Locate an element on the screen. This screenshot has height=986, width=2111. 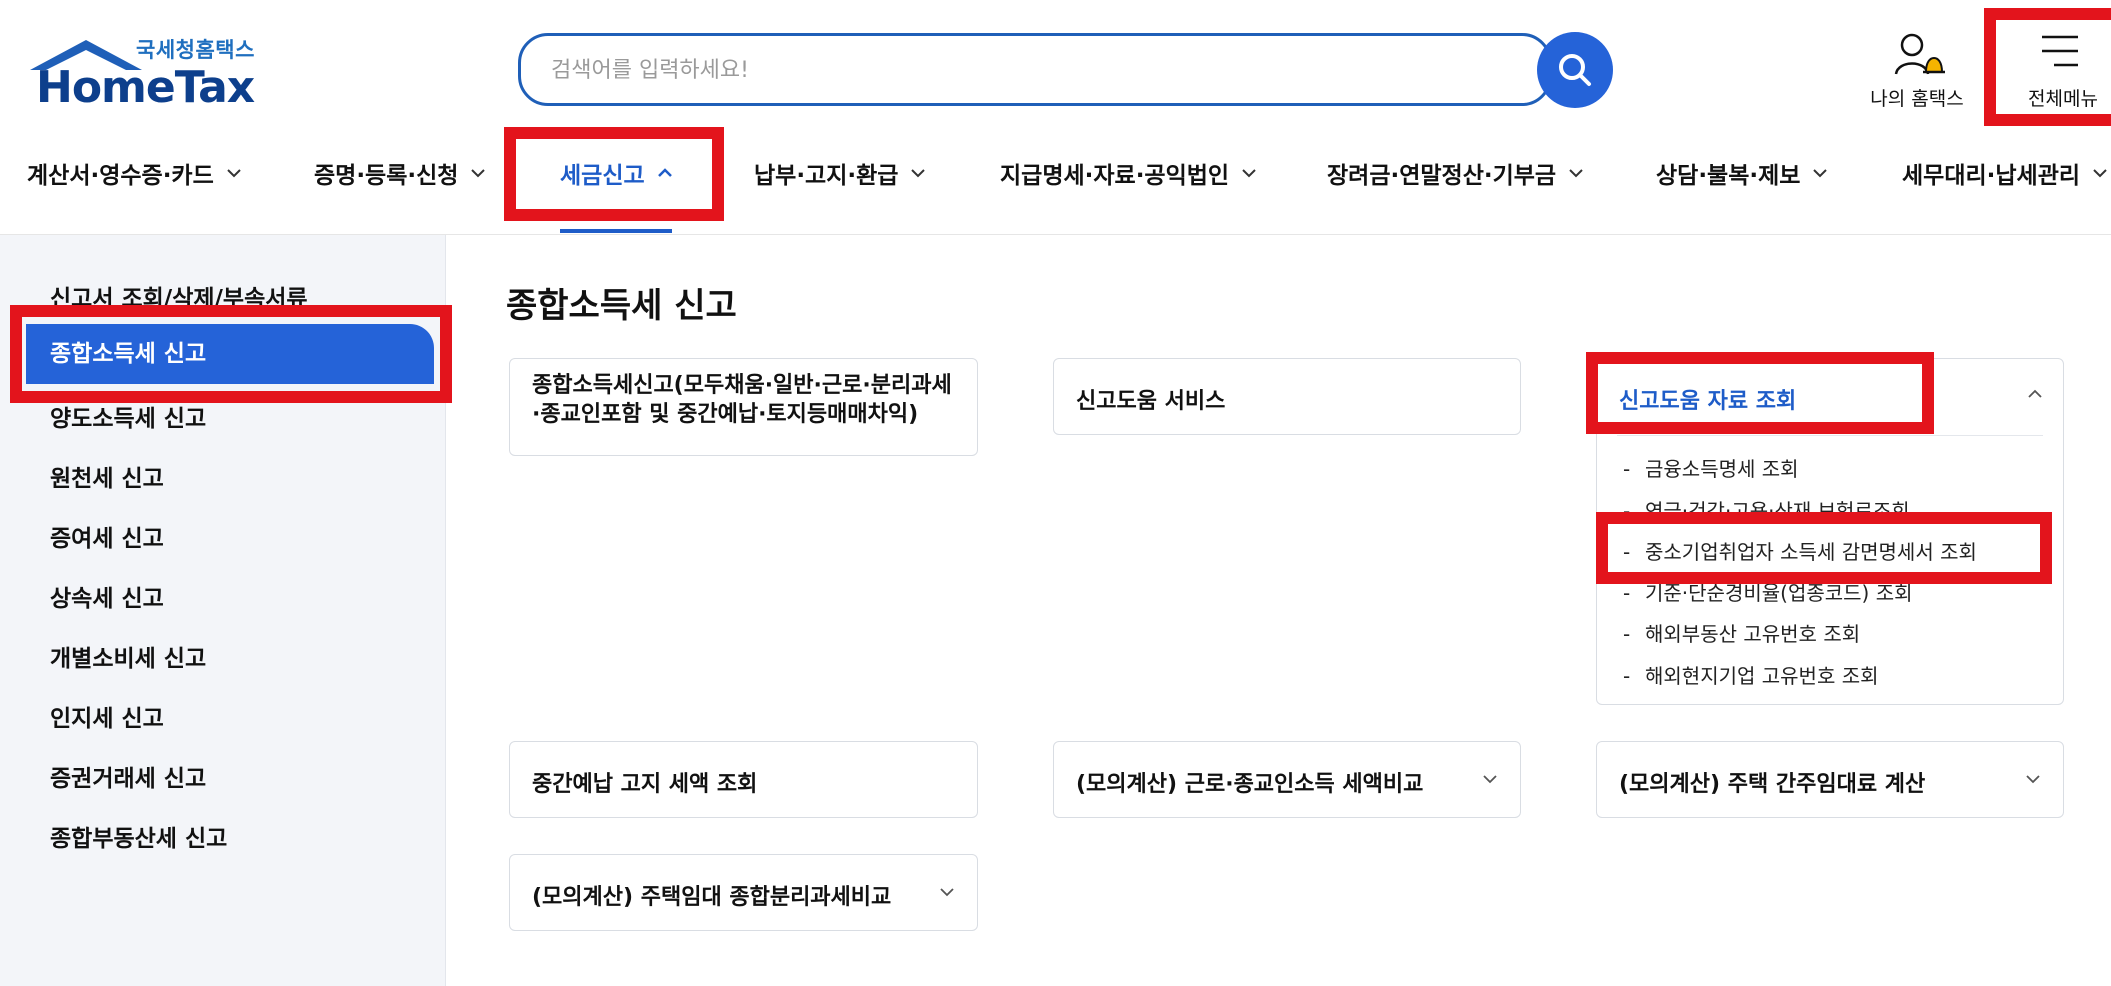
card-label: 신고도움 서비스 is located at coordinates (1151, 401).